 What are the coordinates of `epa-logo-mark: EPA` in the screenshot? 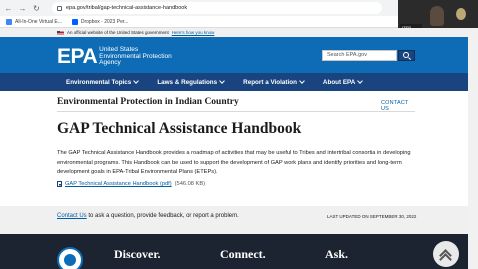 It's located at (77, 56).